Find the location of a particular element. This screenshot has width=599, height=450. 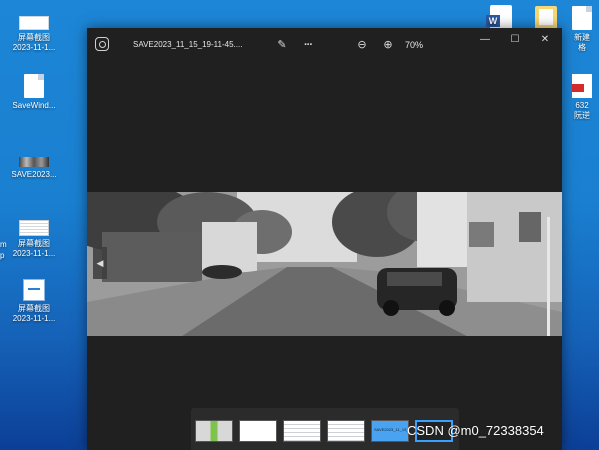

desktop-icon-new-item: 新建 格 is located at coordinates (580, 29).